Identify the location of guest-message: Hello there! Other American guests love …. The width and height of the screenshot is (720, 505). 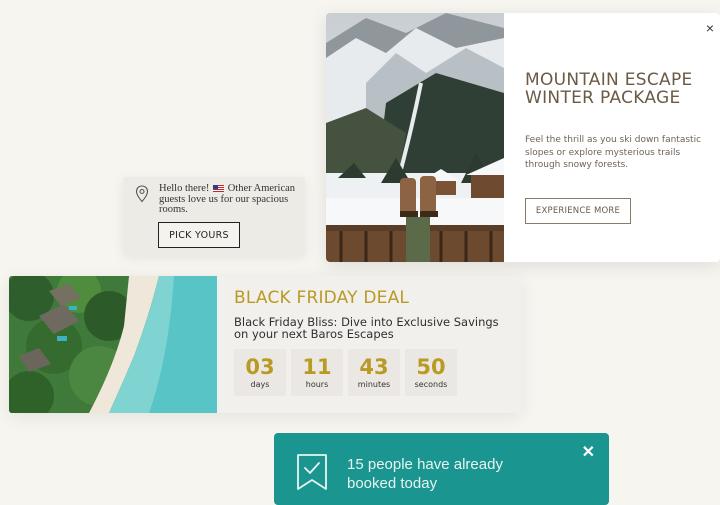
(229, 199).